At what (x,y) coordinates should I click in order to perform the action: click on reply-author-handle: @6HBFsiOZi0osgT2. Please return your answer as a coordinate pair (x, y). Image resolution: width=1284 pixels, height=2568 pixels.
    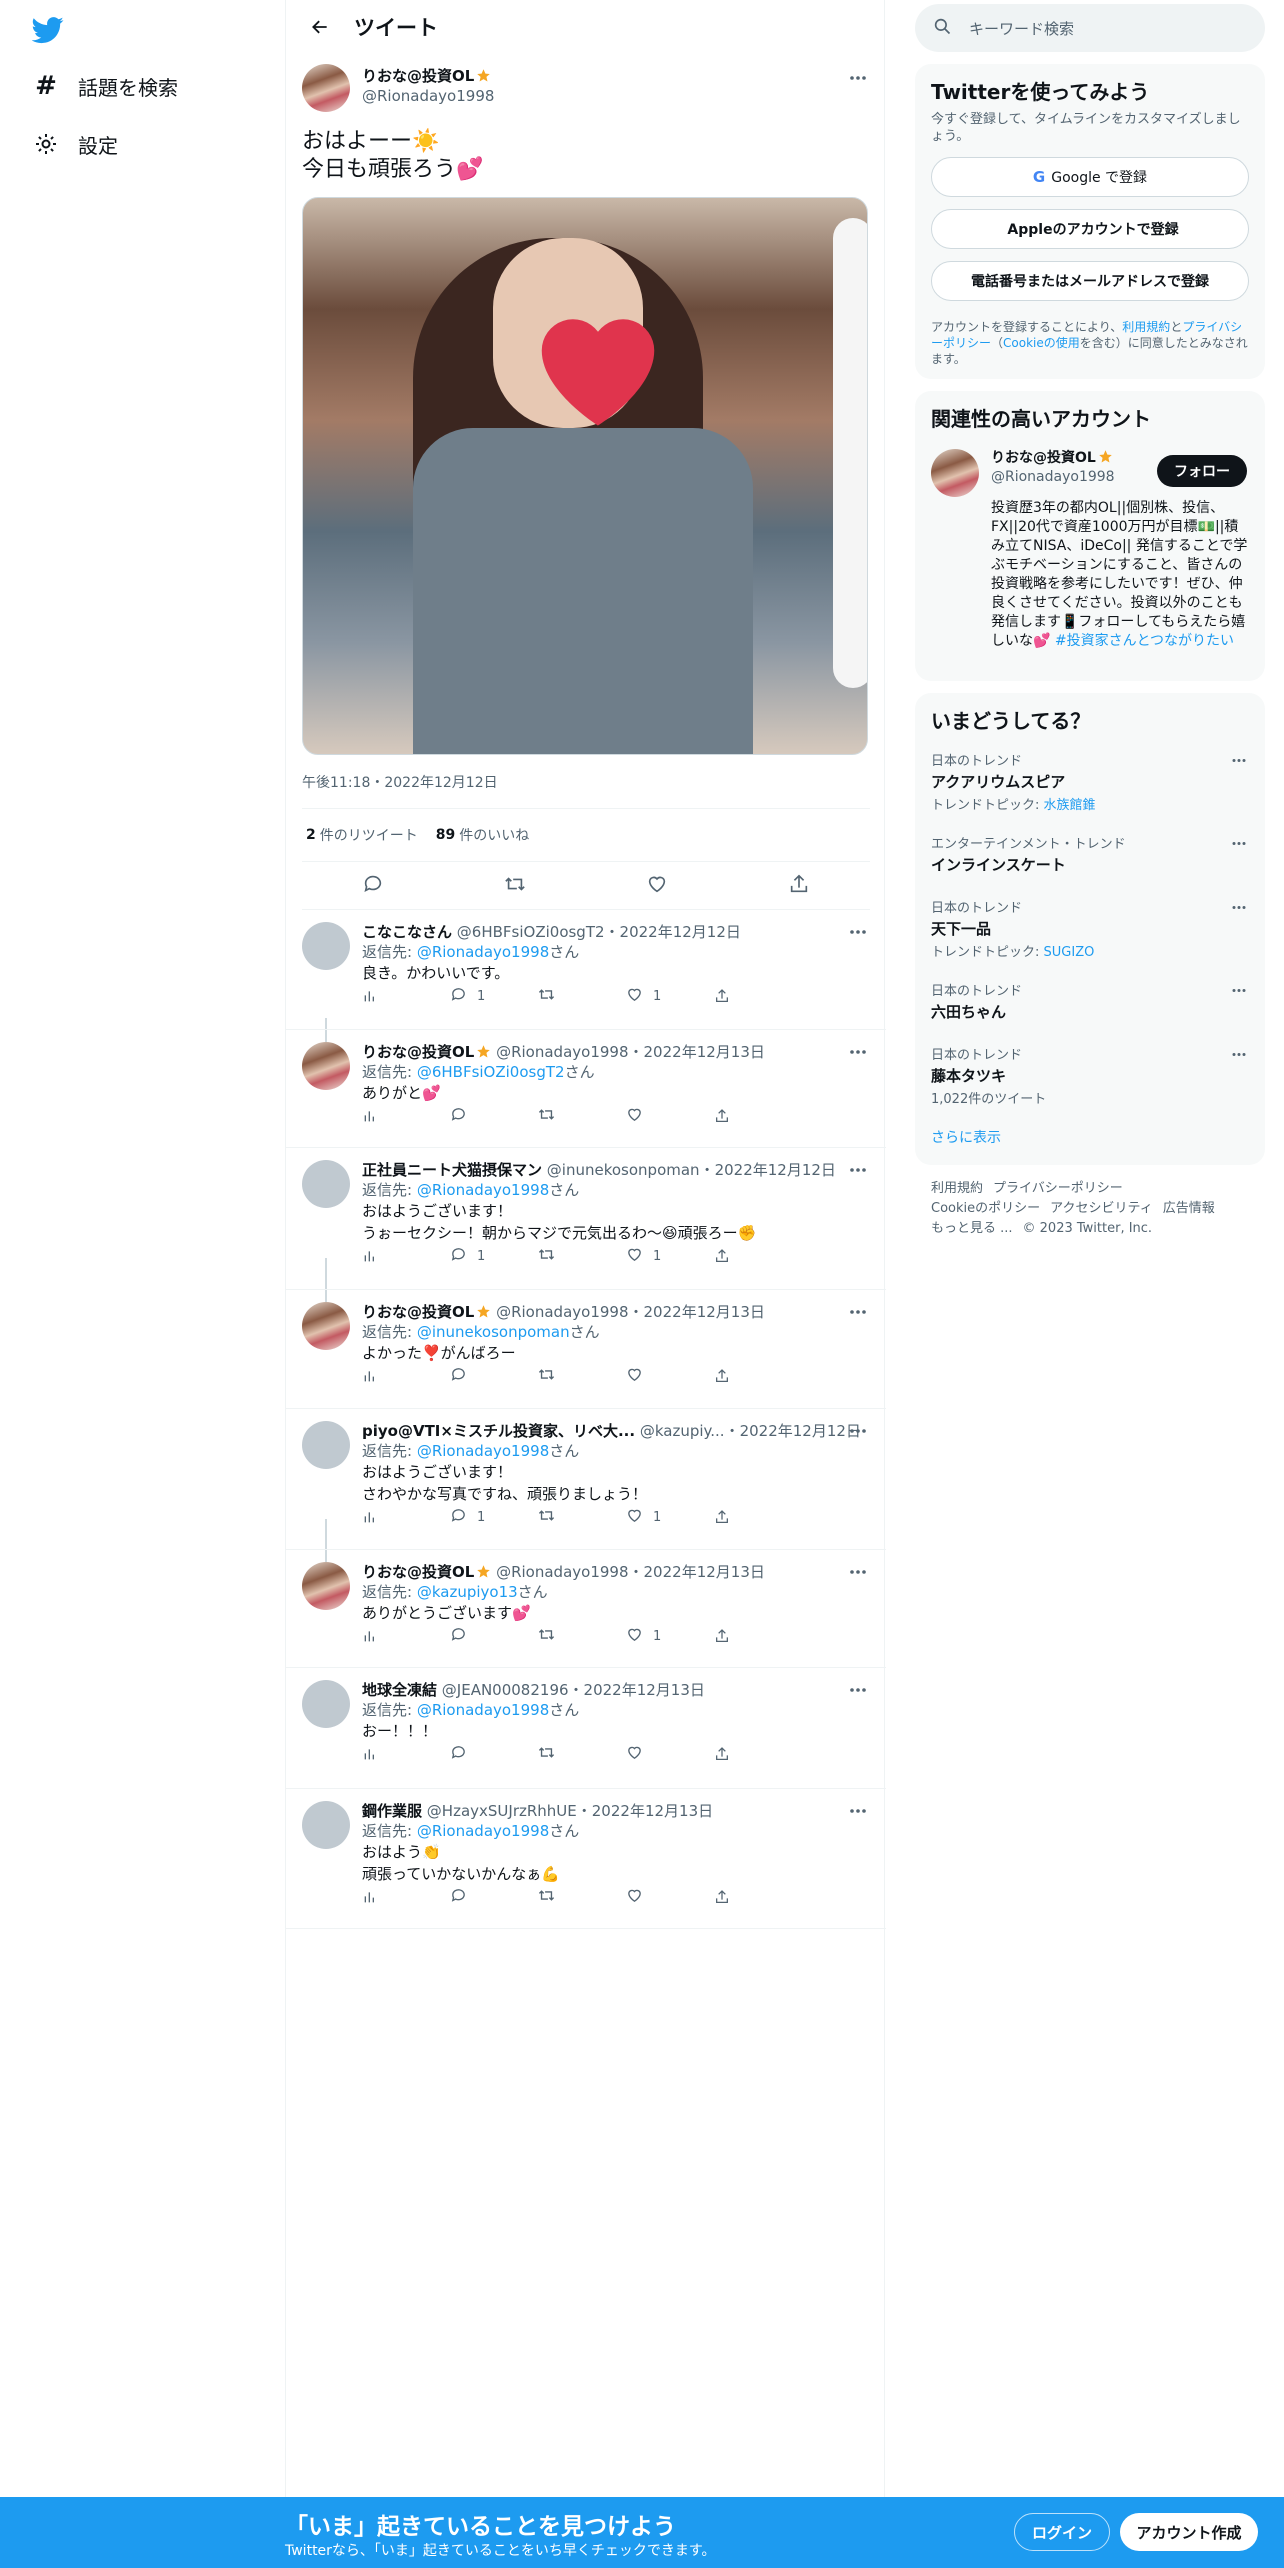
    Looking at the image, I should click on (531, 932).